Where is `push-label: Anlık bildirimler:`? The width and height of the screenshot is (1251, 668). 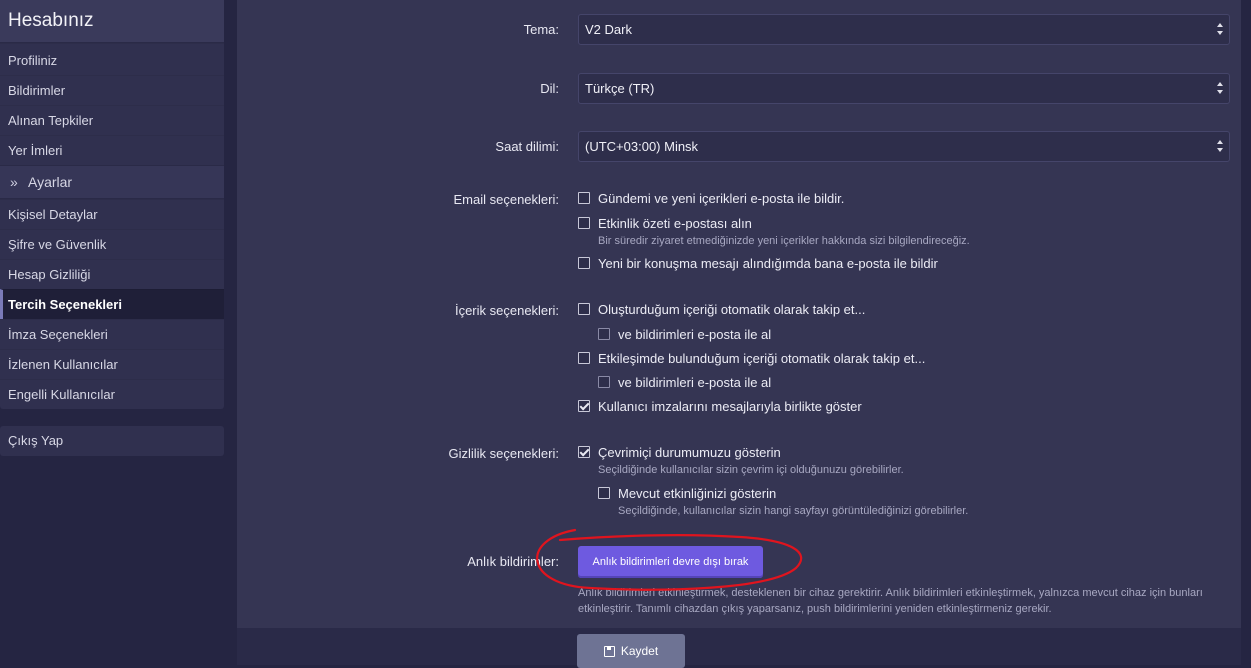
push-label: Anlık bildirimler: is located at coordinates (513, 561).